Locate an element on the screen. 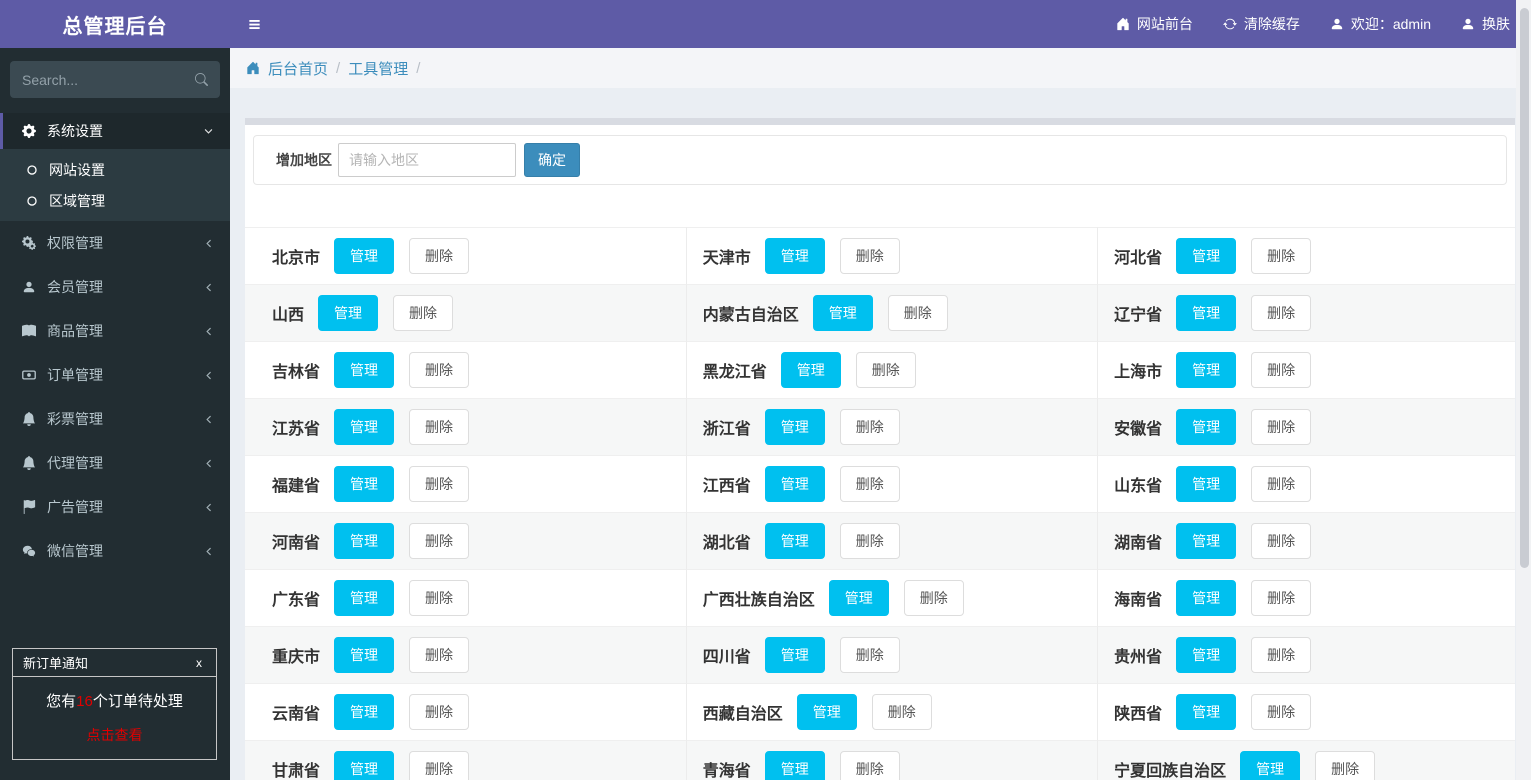 The image size is (1531, 780). sidebar-item-product-management: 商品管理 is located at coordinates (115, 331).